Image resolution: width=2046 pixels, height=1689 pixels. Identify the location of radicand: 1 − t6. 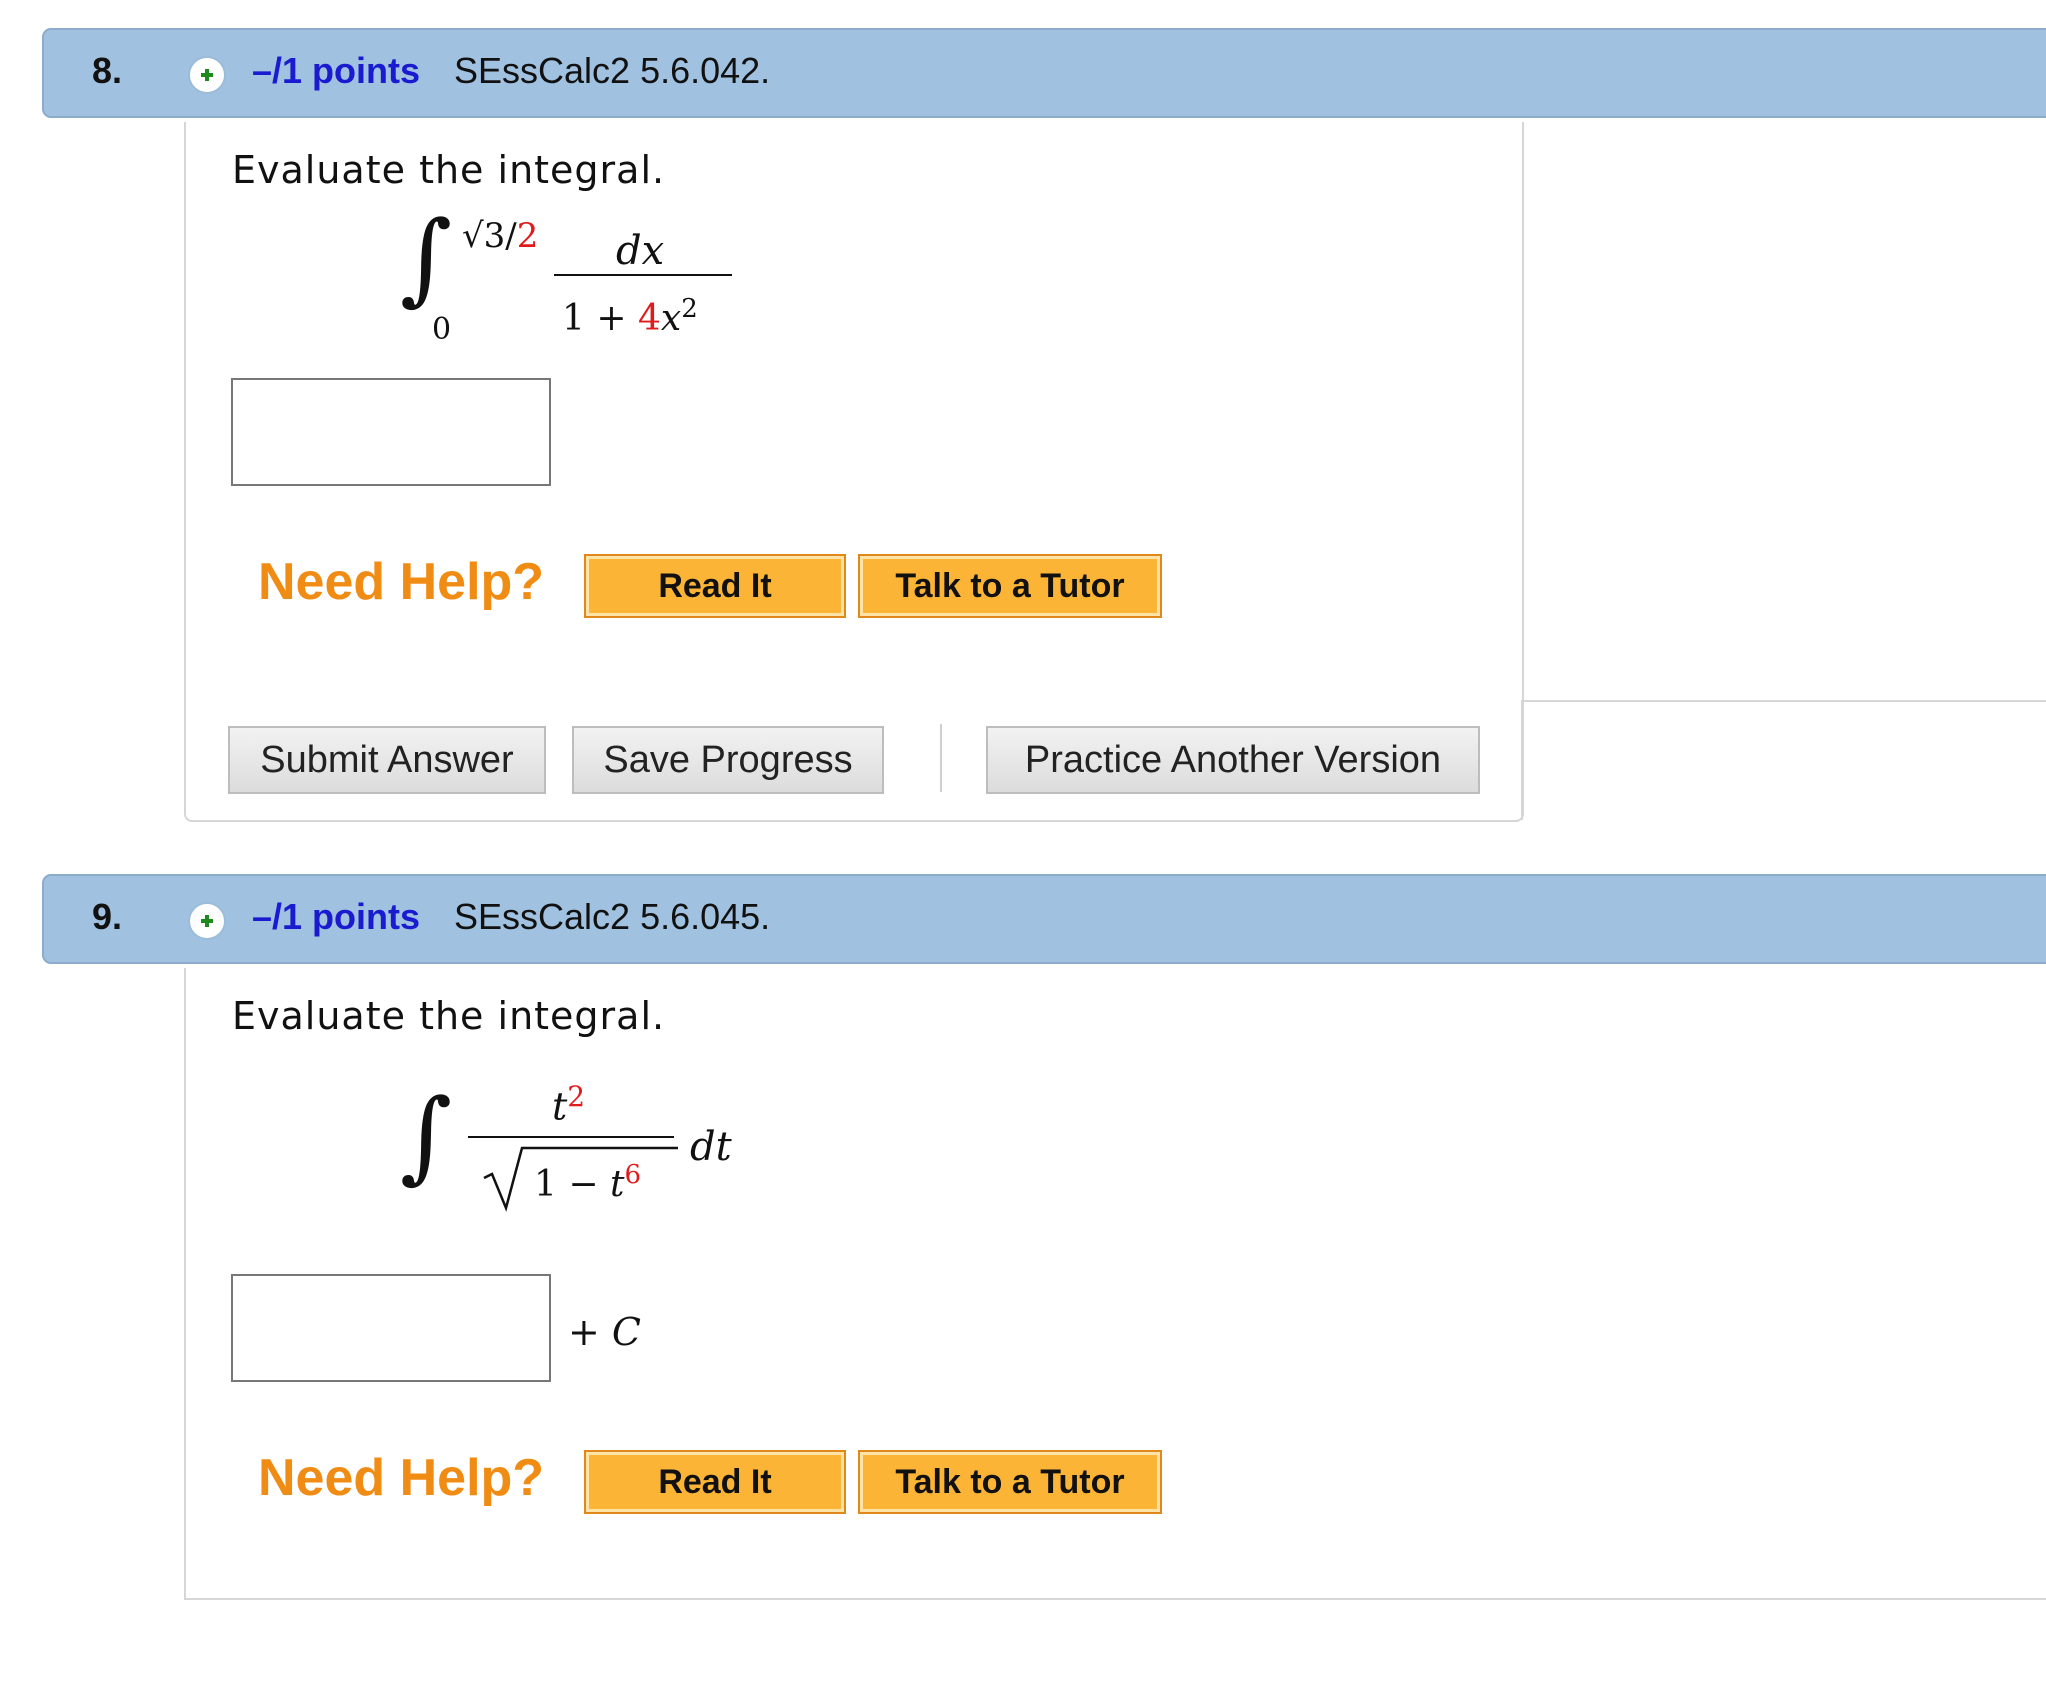
(587, 1182).